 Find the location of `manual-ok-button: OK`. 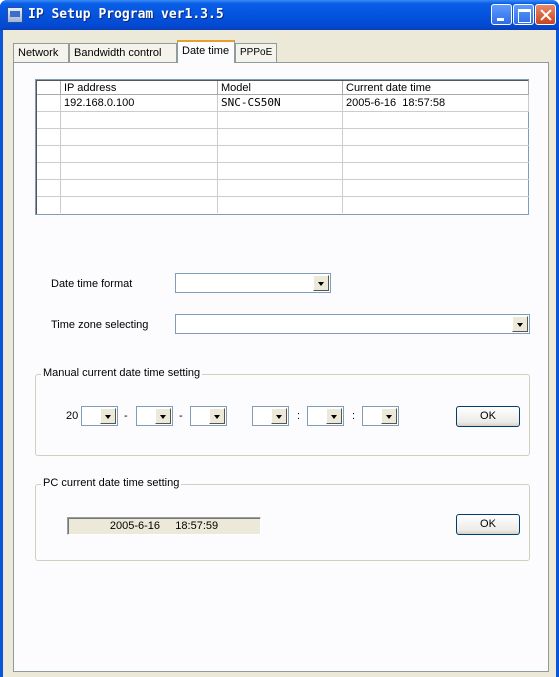

manual-ok-button: OK is located at coordinates (488, 416).